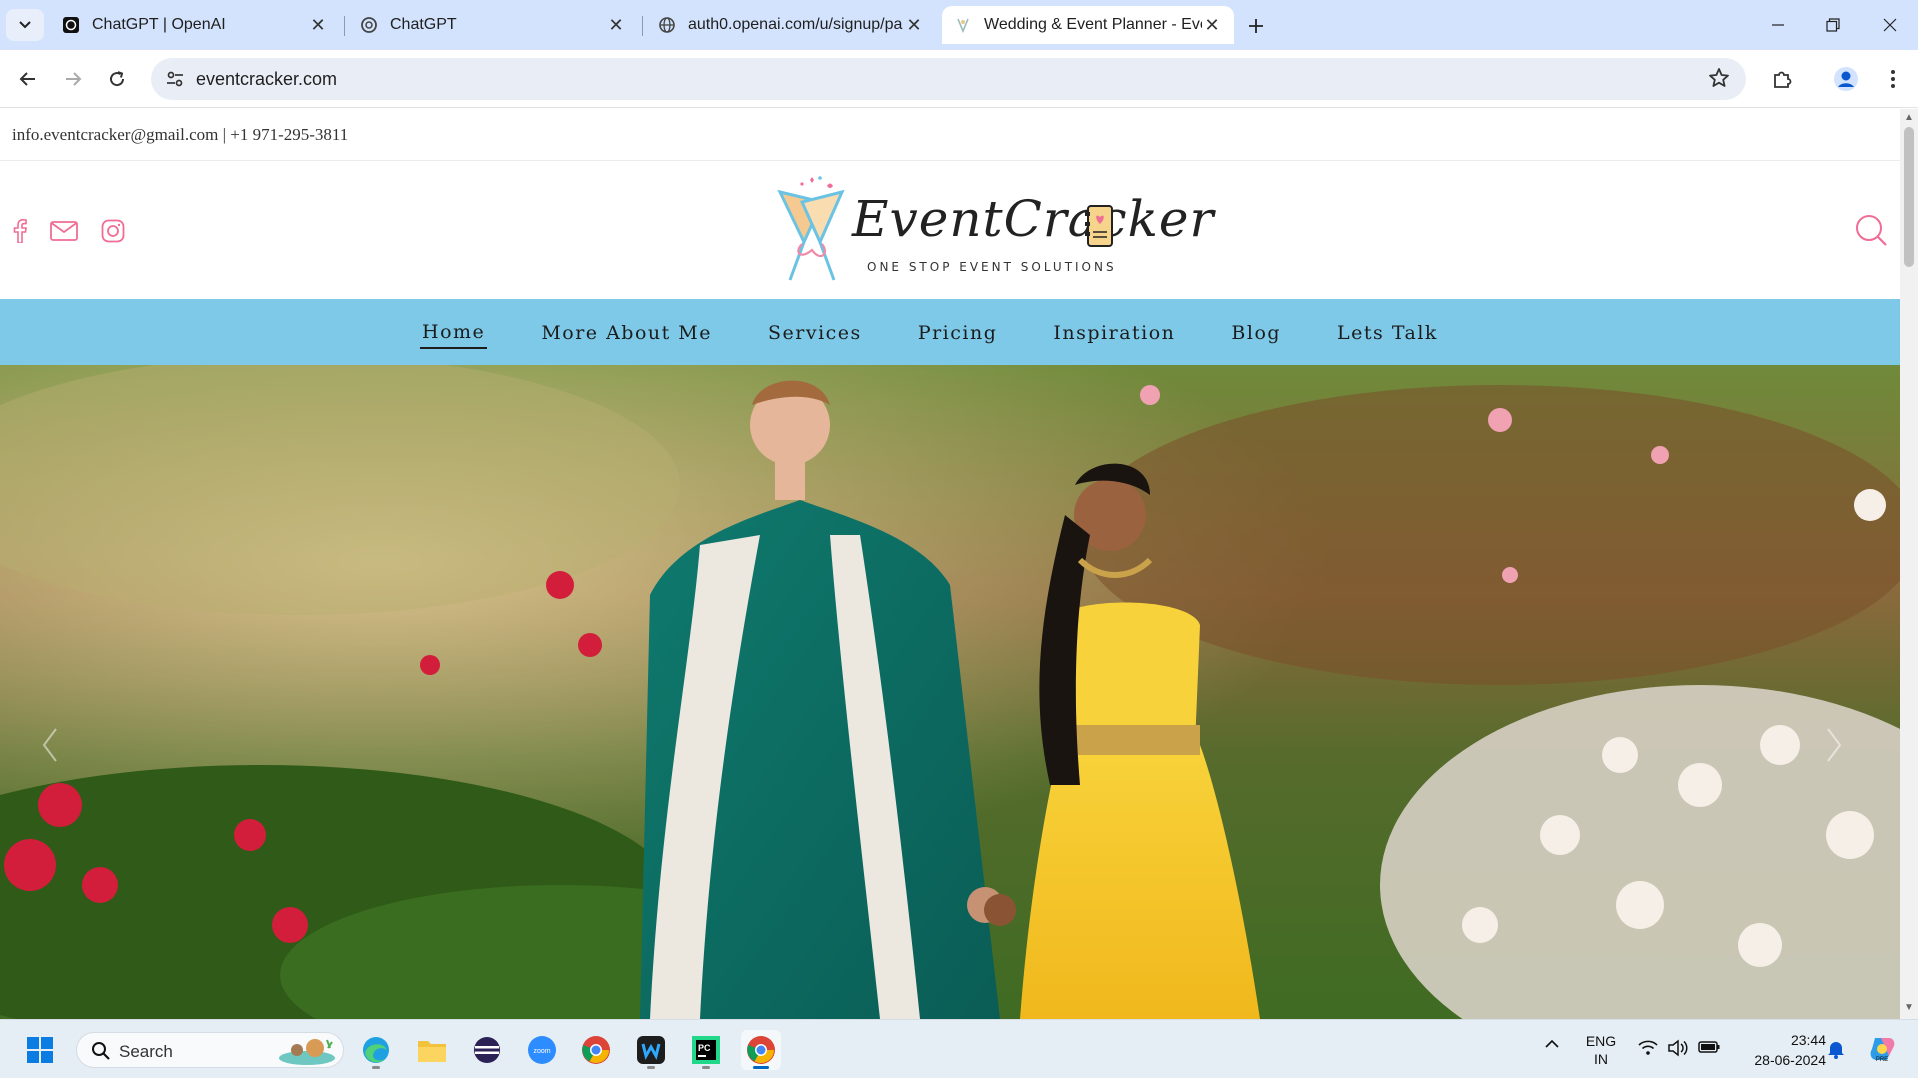  What do you see at coordinates (40, 1050) in the screenshot?
I see `start-button` at bounding box center [40, 1050].